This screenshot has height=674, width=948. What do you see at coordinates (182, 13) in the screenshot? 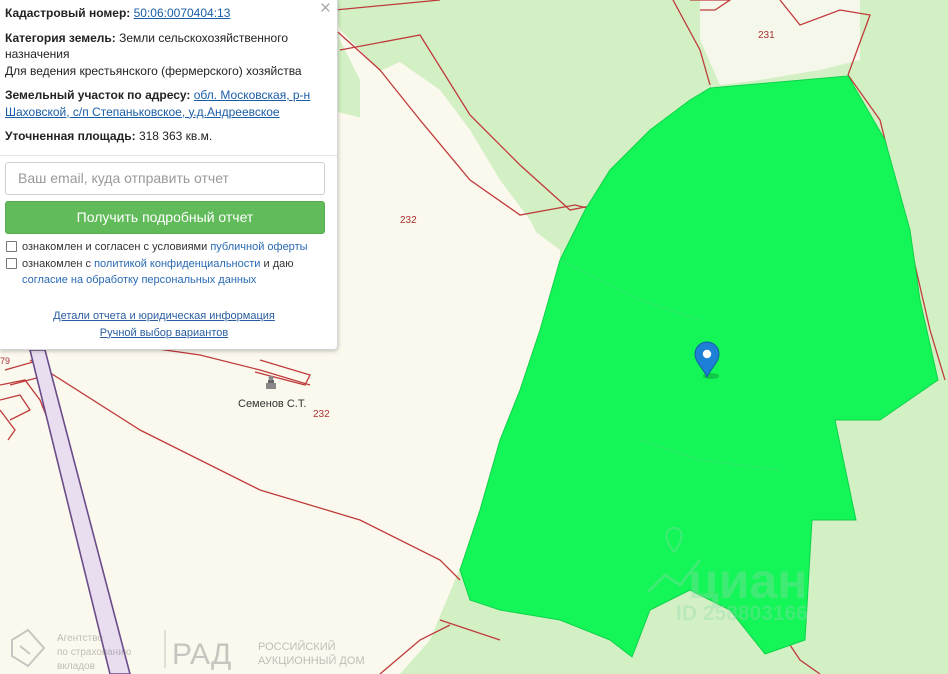
I see `cadastral-number-link: 50:06:0070404:13` at bounding box center [182, 13].